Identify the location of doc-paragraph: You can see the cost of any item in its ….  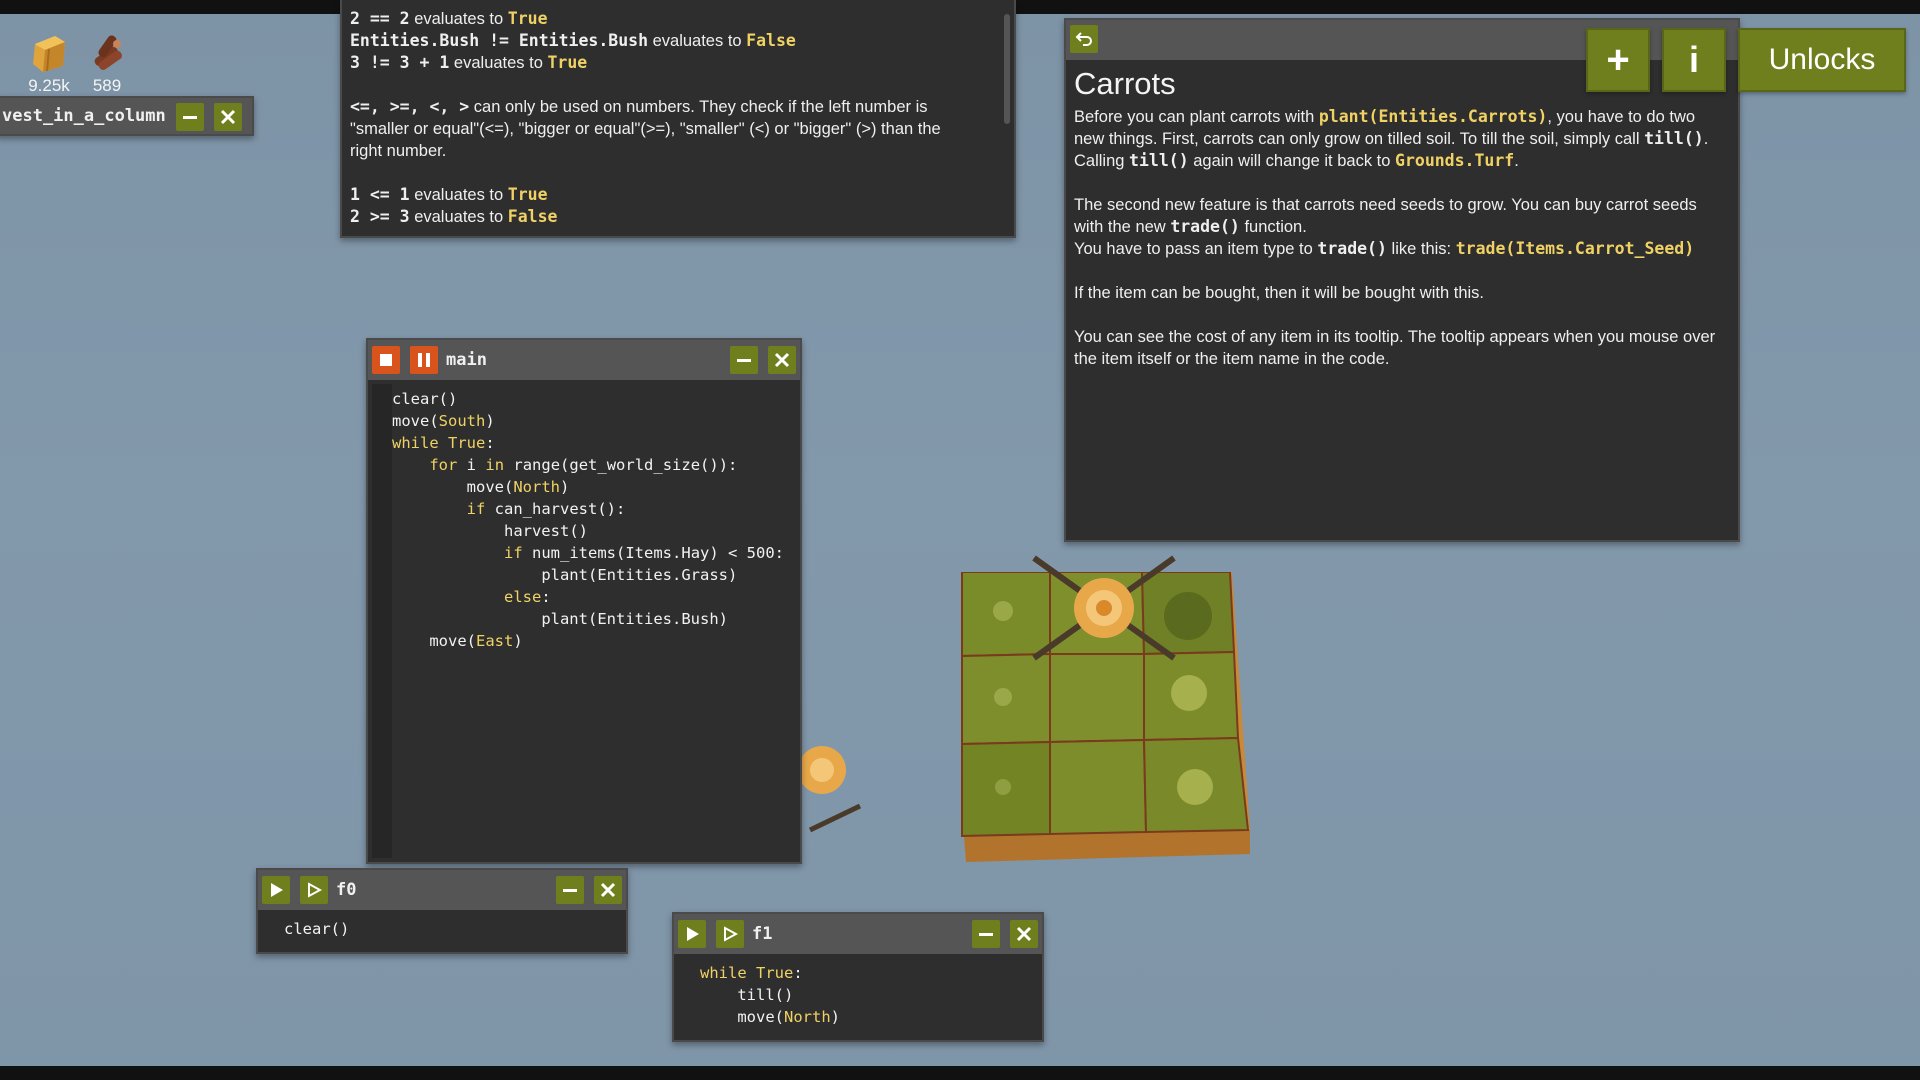
(1395, 348).